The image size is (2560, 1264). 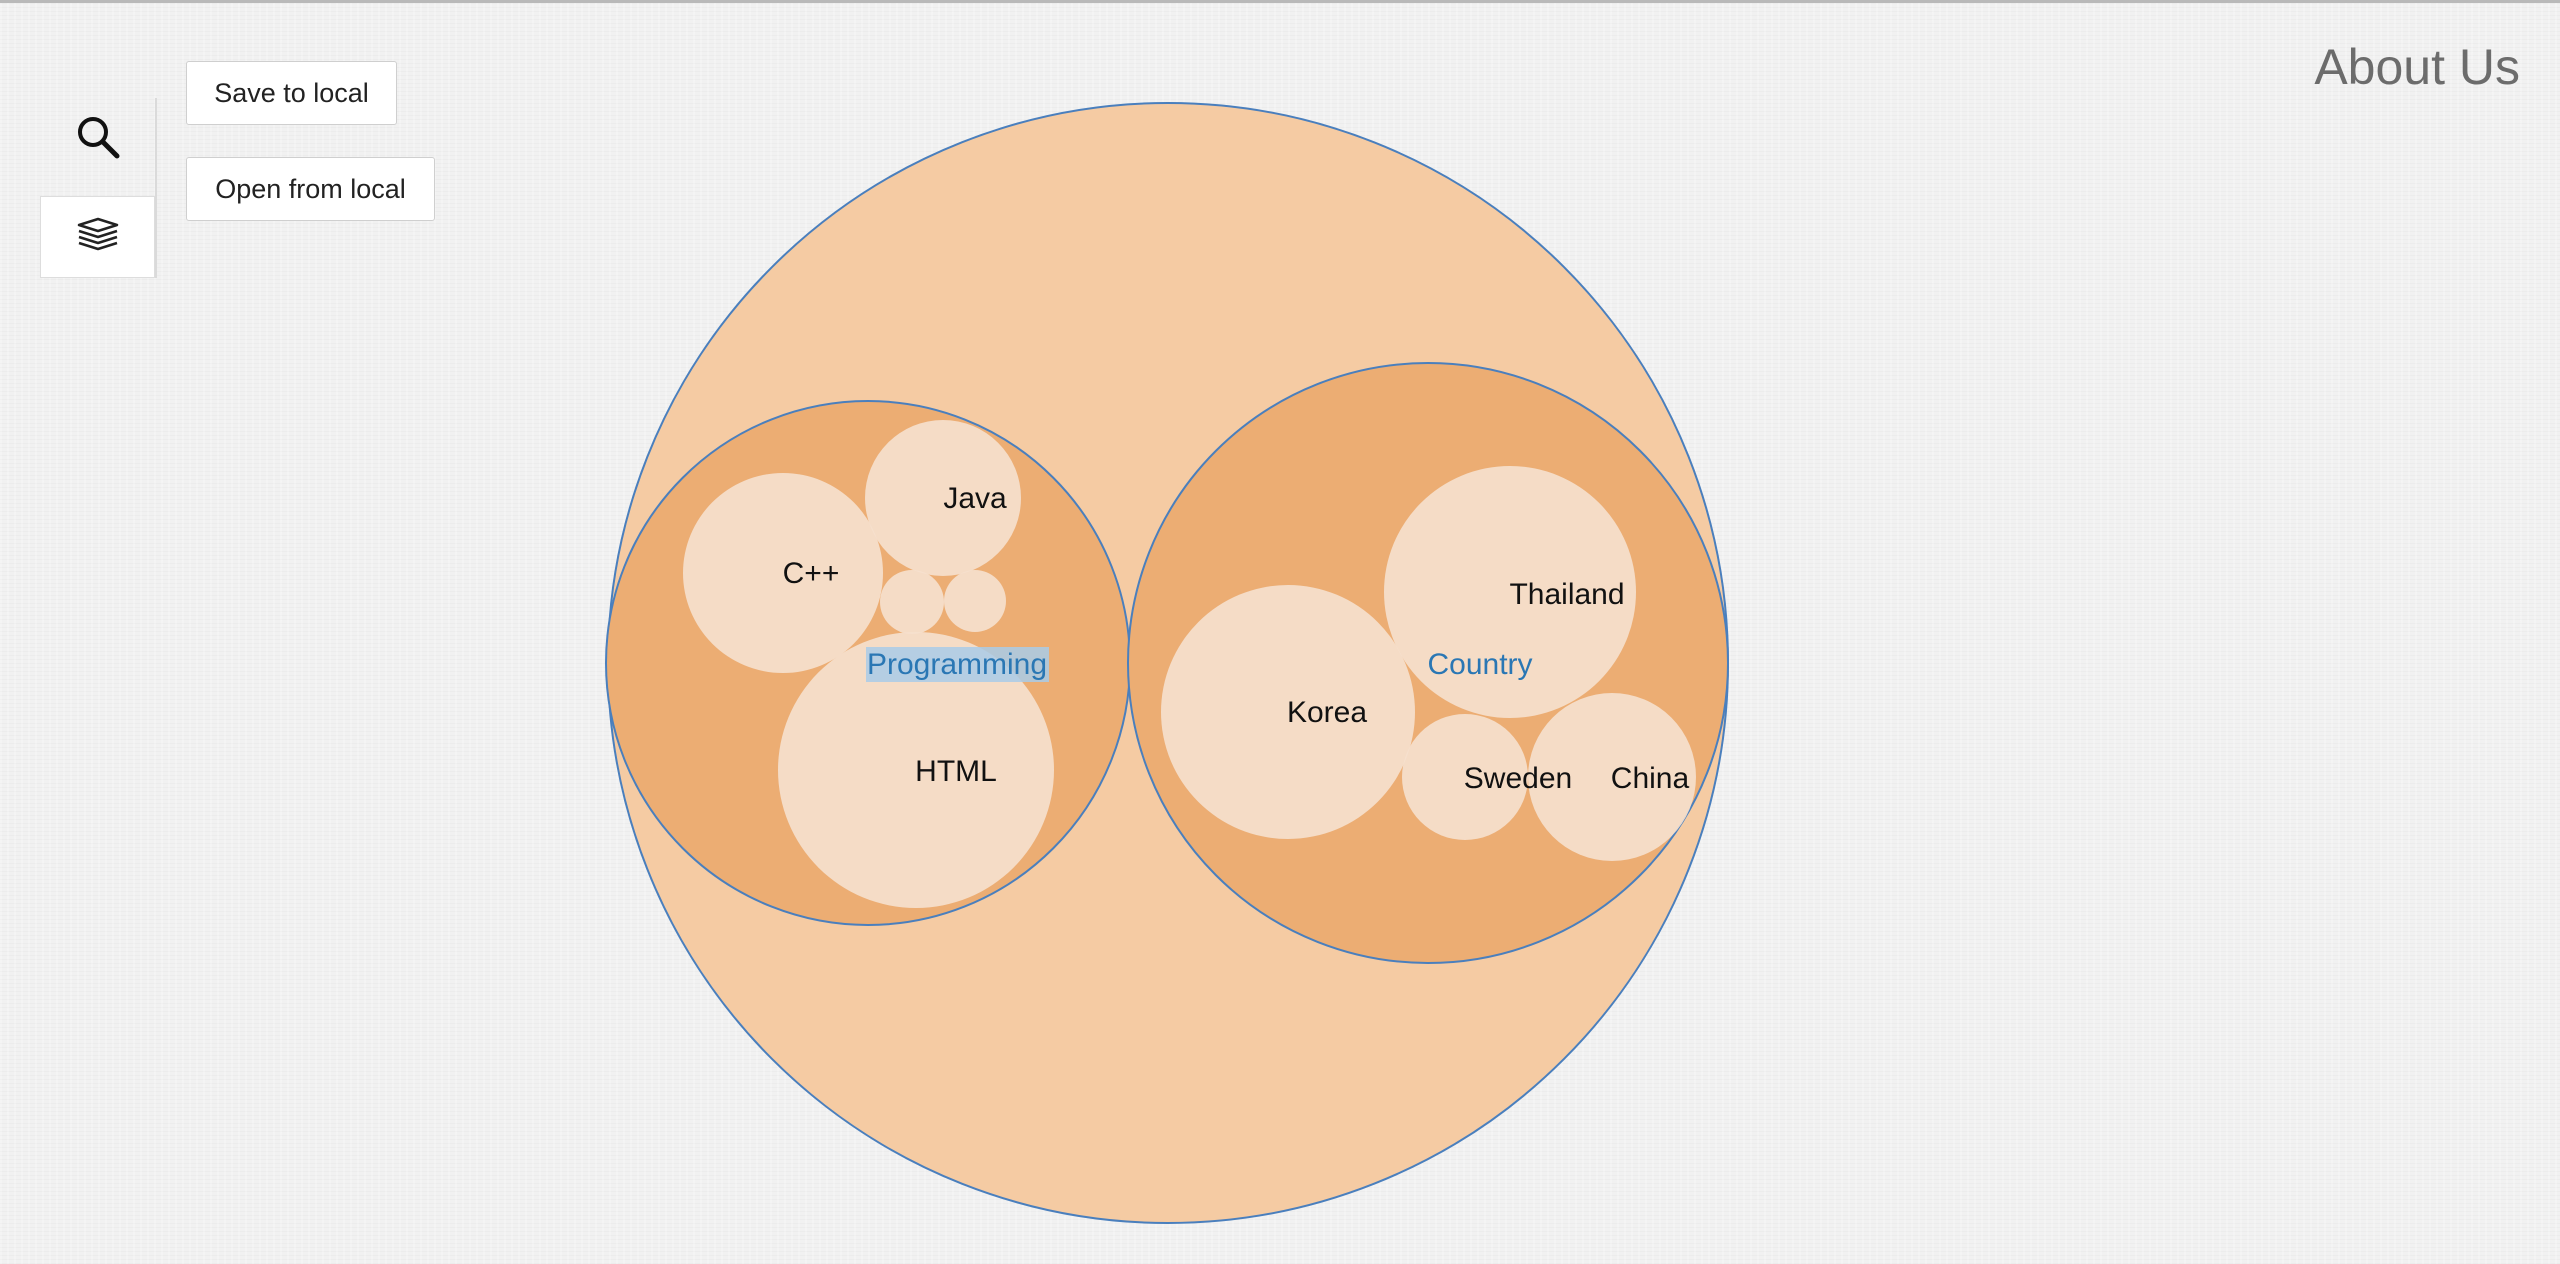 What do you see at coordinates (1327, 712) in the screenshot?
I see `leaf-label-korea: Korea` at bounding box center [1327, 712].